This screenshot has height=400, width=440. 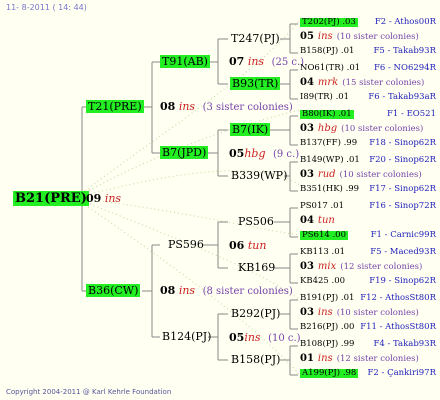 What do you see at coordinates (247, 107) in the screenshot?
I see `gen1-note-1: (3 sister colonies)` at bounding box center [247, 107].